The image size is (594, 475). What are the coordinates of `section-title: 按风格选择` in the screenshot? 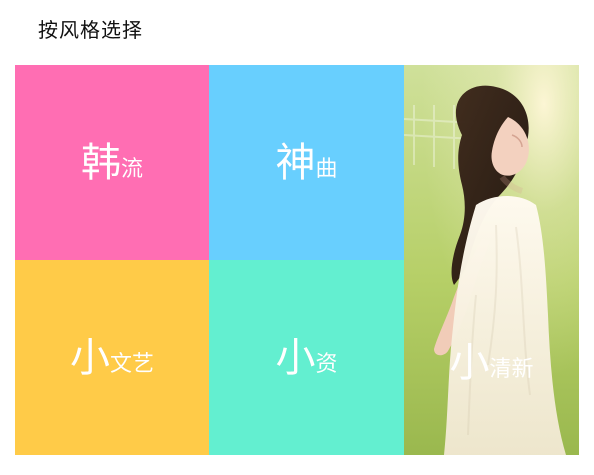 It's located at (90, 30).